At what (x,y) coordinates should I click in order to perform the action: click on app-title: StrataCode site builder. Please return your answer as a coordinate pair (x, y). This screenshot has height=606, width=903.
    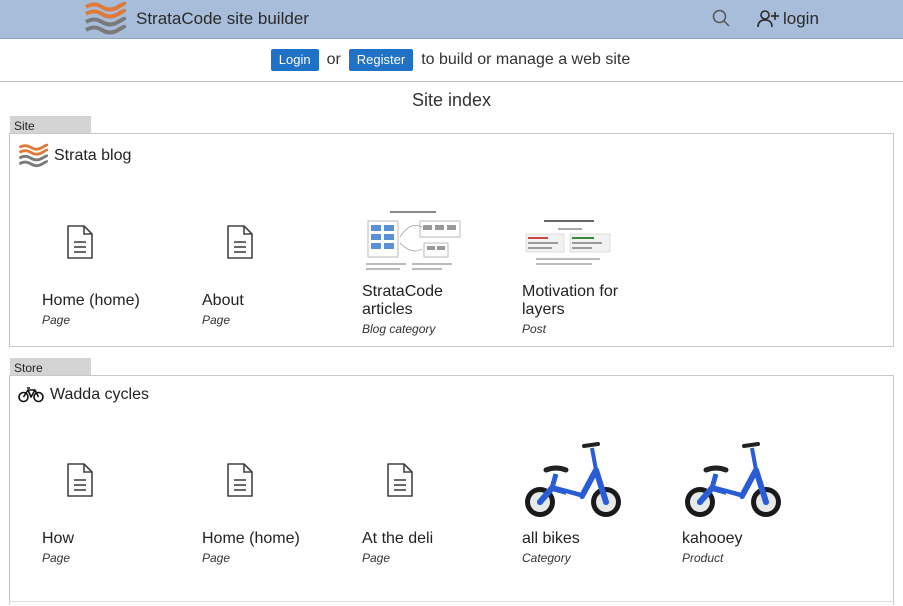
    Looking at the image, I should click on (222, 19).